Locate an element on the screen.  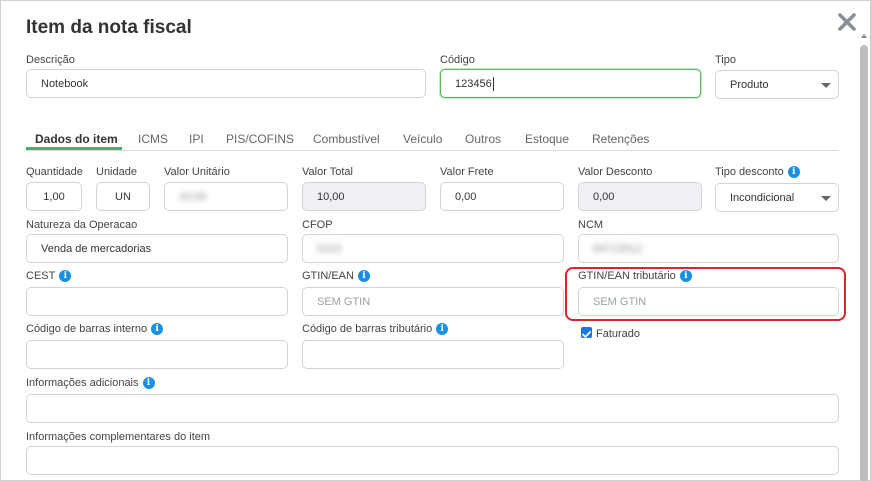
tipo-desconto-label-text: Tipo desconto is located at coordinates (749, 172).